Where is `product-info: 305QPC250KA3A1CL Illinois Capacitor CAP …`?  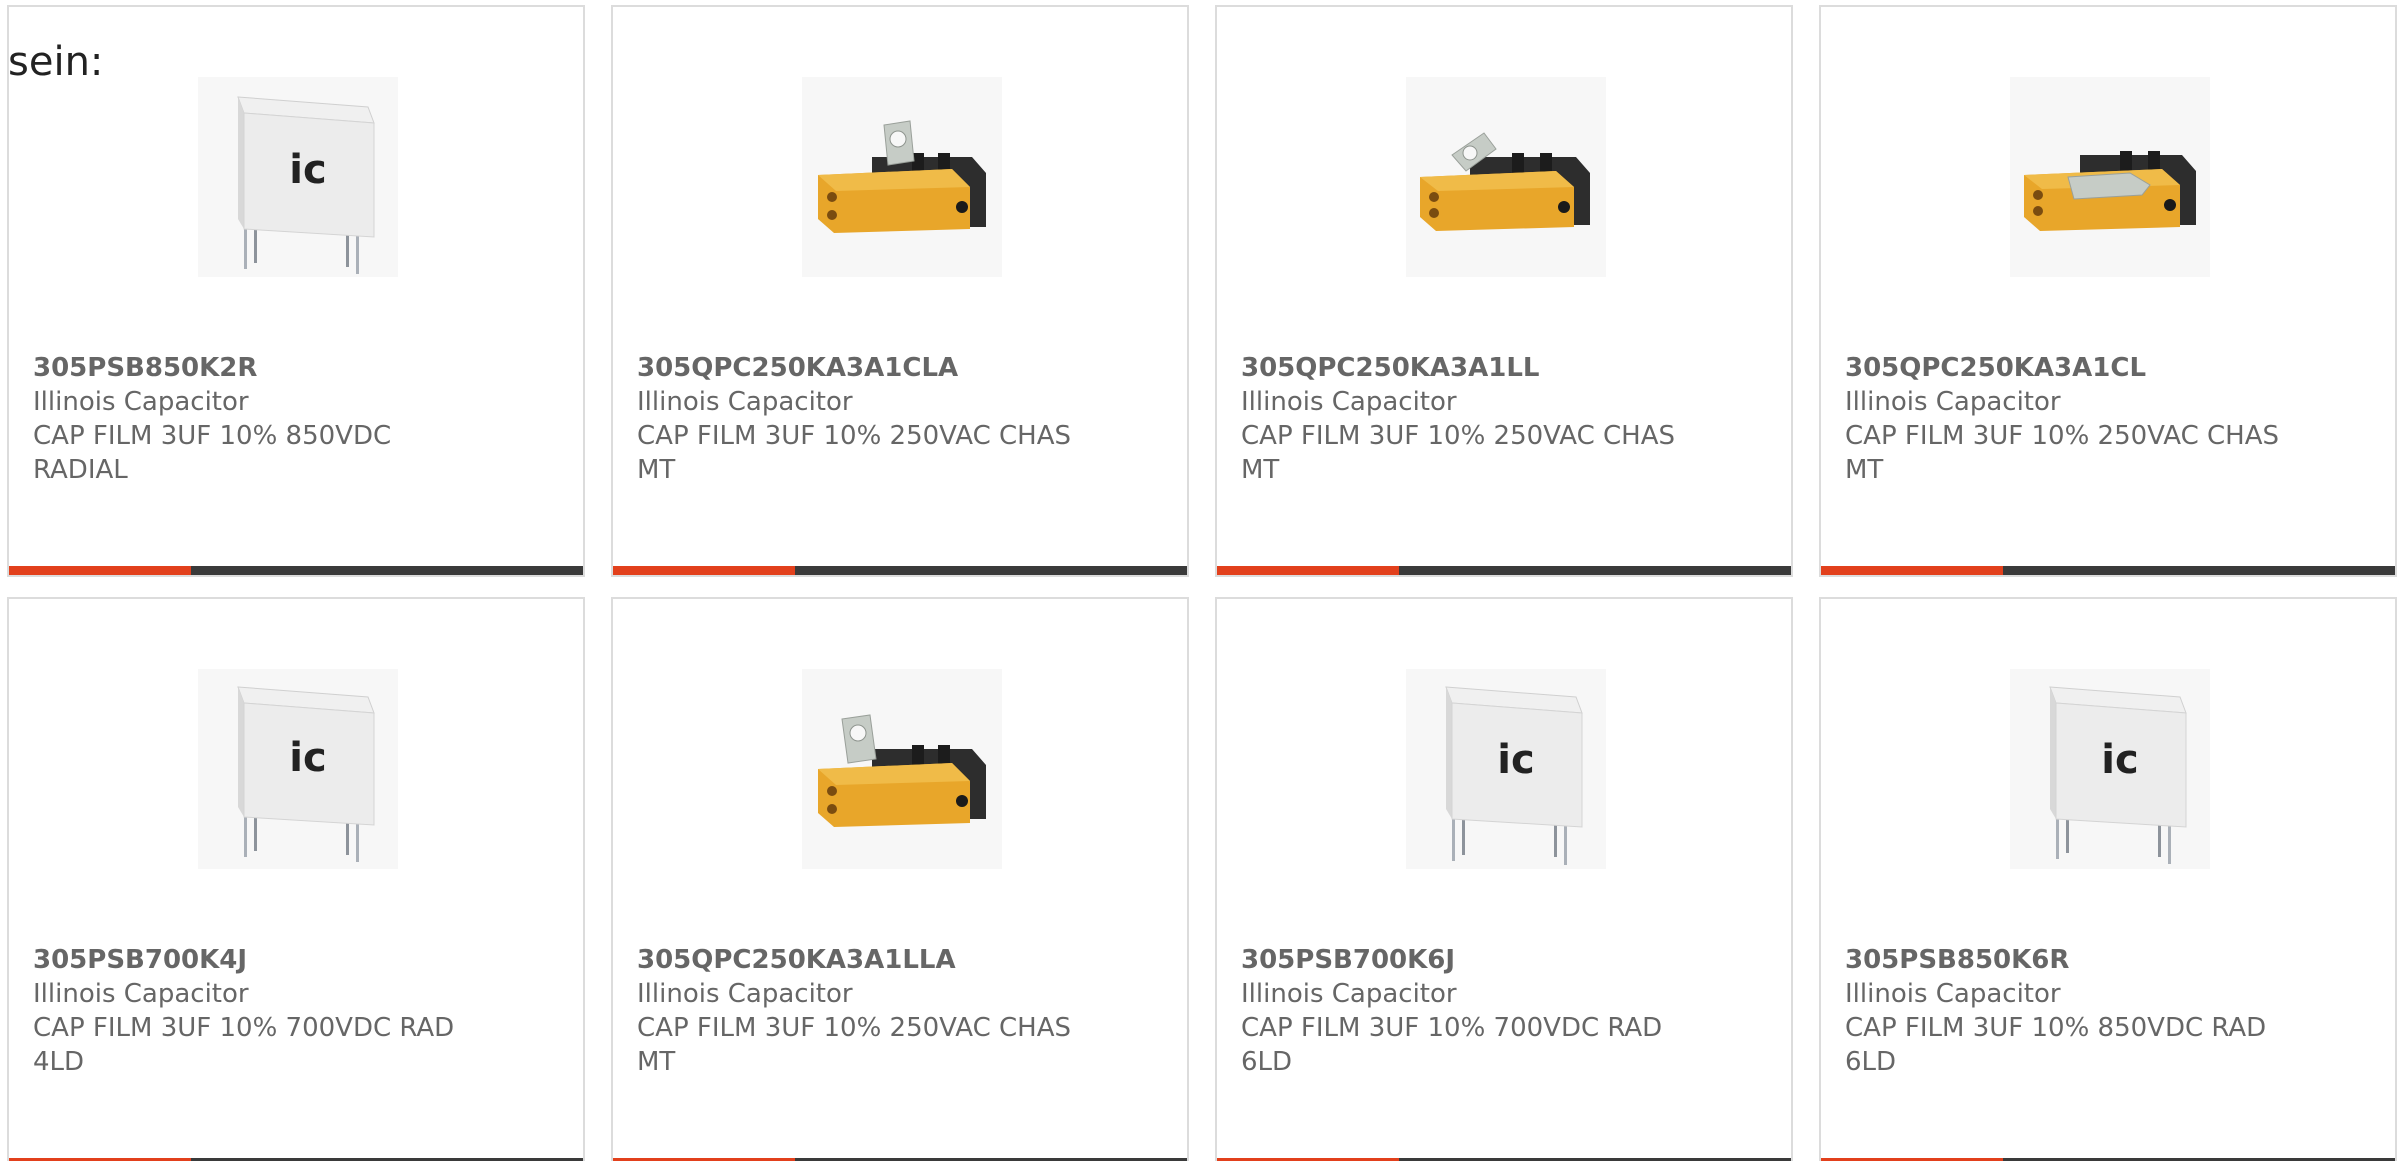
product-info: 305QPC250KA3A1CL Illinois Capacitor CAP … is located at coordinates (2095, 419).